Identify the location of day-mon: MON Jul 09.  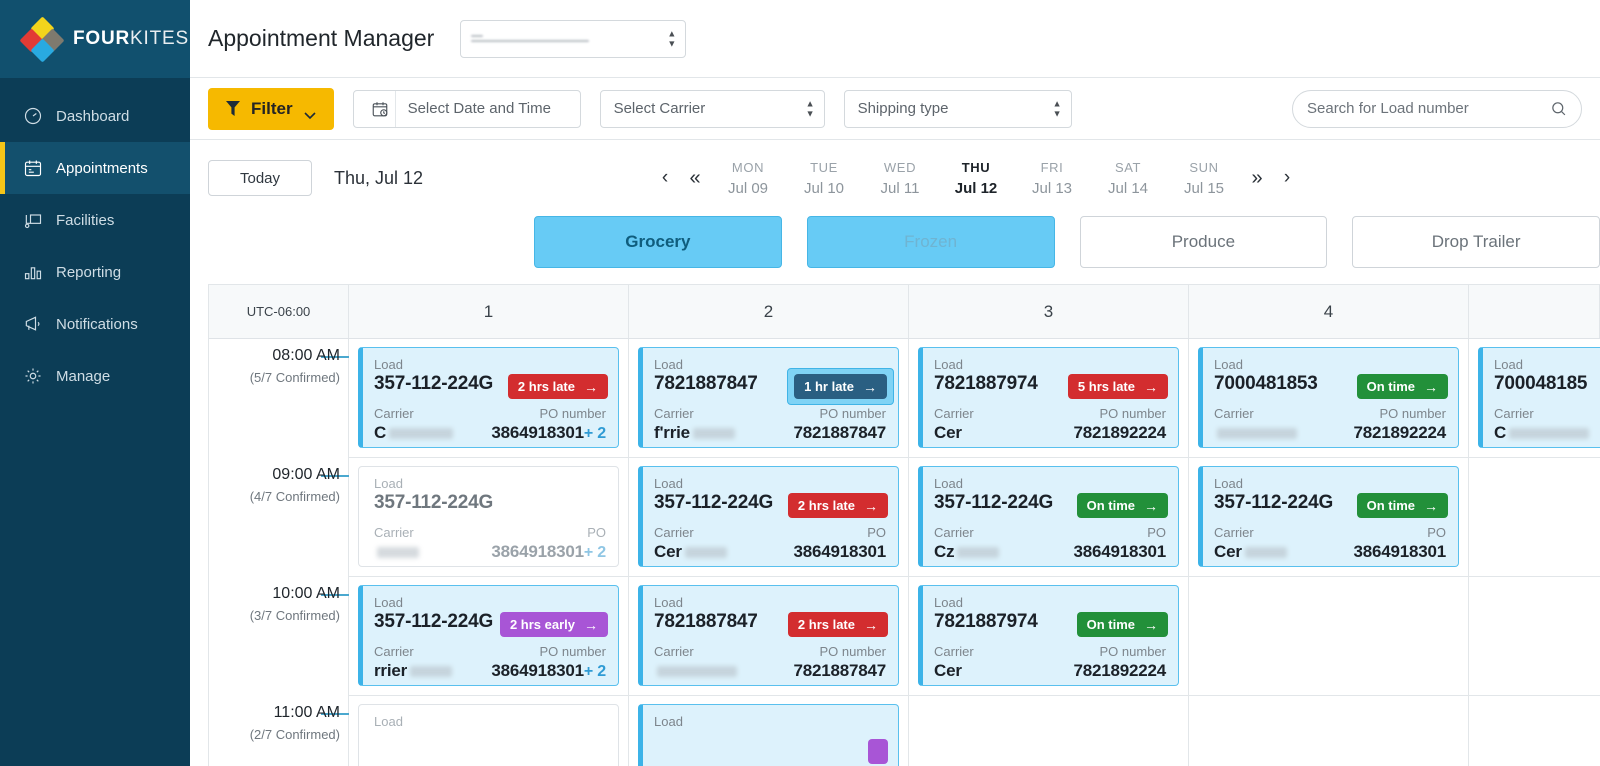
(748, 178).